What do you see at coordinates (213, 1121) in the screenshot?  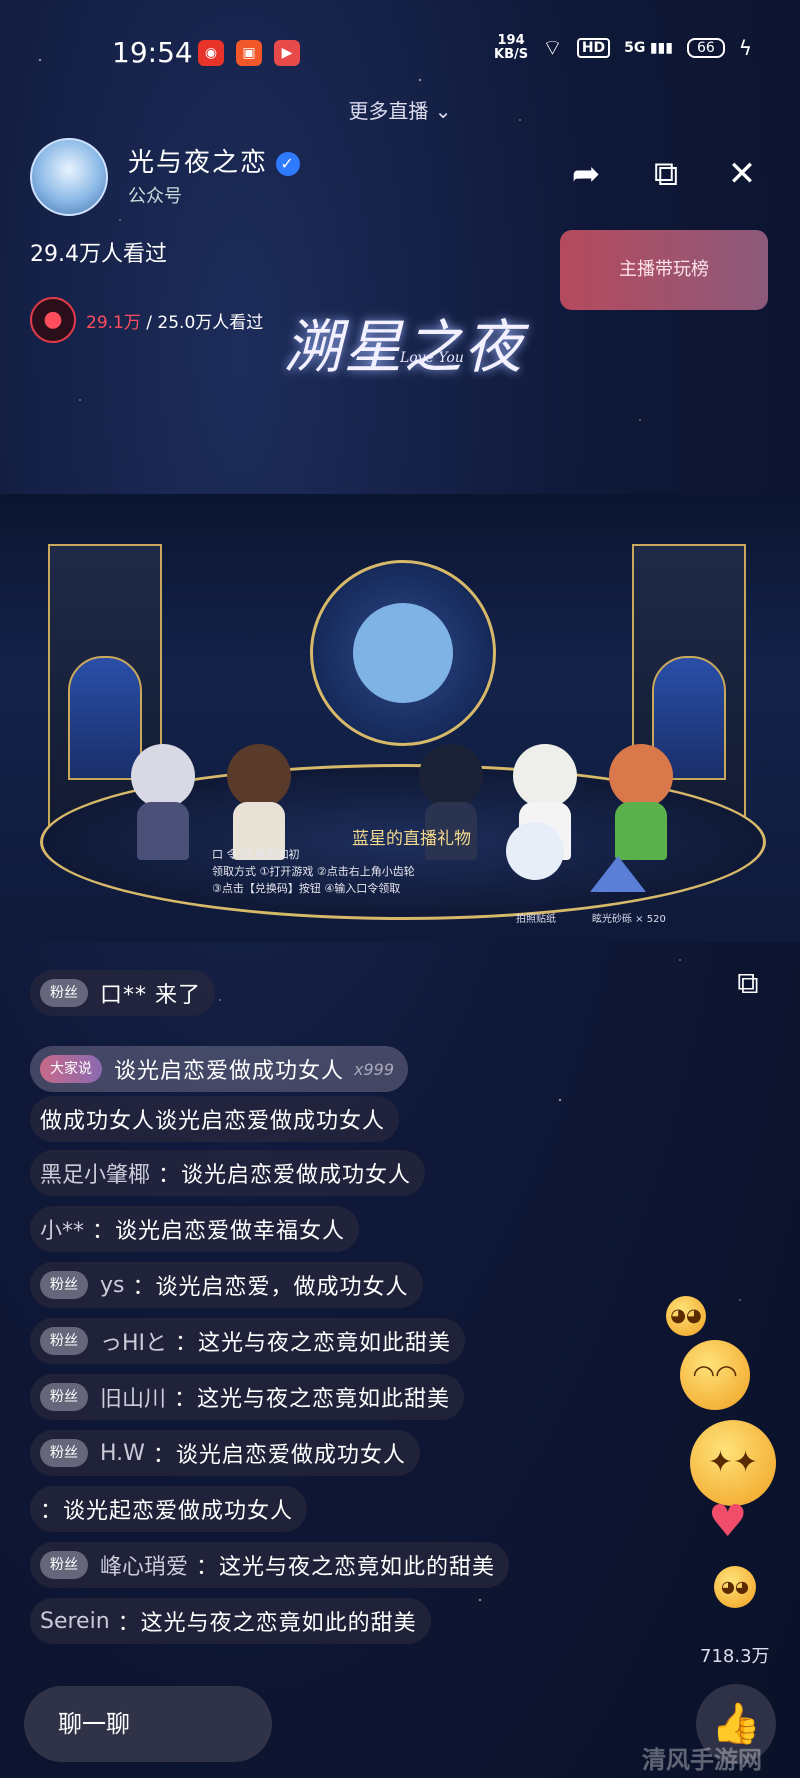 I see `chat-message: 做成功女人谈光启恋爱做成功女人` at bounding box center [213, 1121].